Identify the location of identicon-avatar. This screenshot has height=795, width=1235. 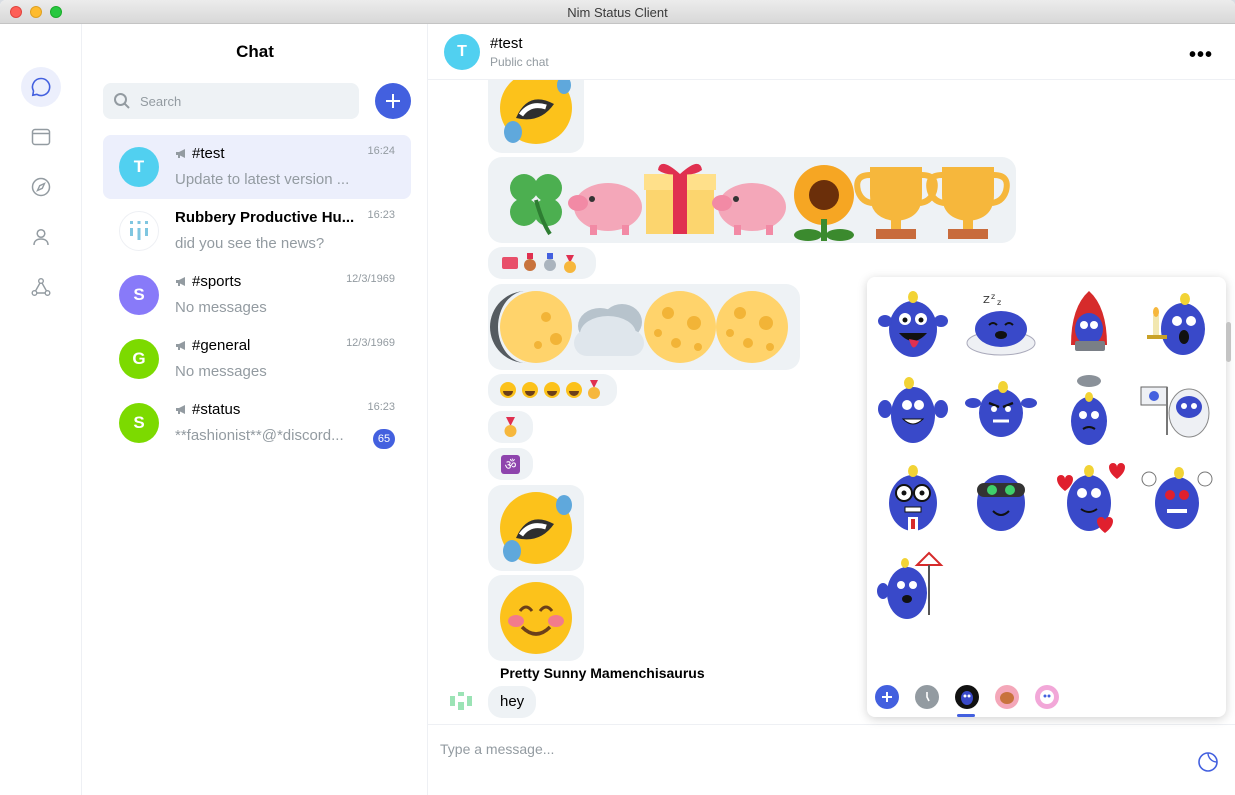
(139, 231).